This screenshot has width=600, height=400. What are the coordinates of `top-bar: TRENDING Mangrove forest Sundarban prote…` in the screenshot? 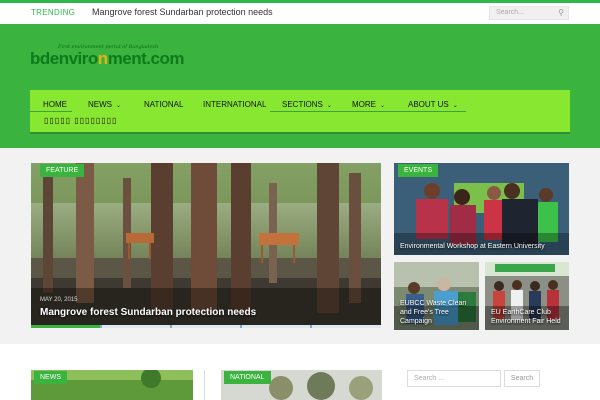 It's located at (300, 12).